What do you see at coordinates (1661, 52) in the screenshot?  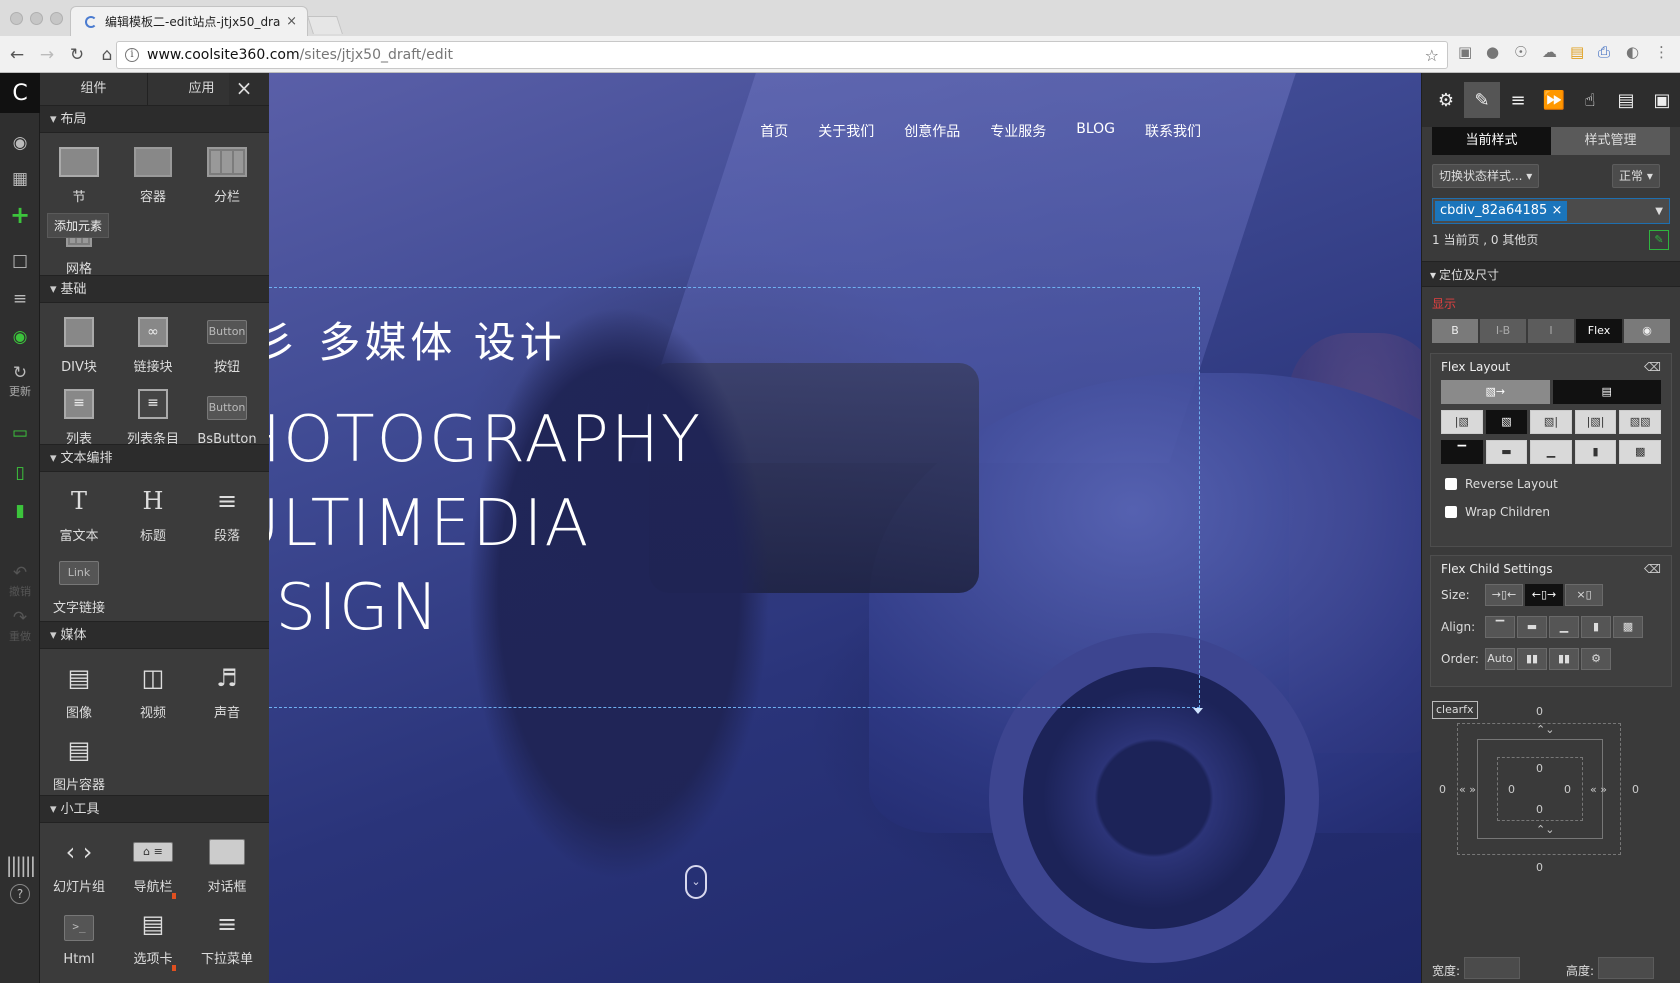 I see `menu-icon: ⋮` at bounding box center [1661, 52].